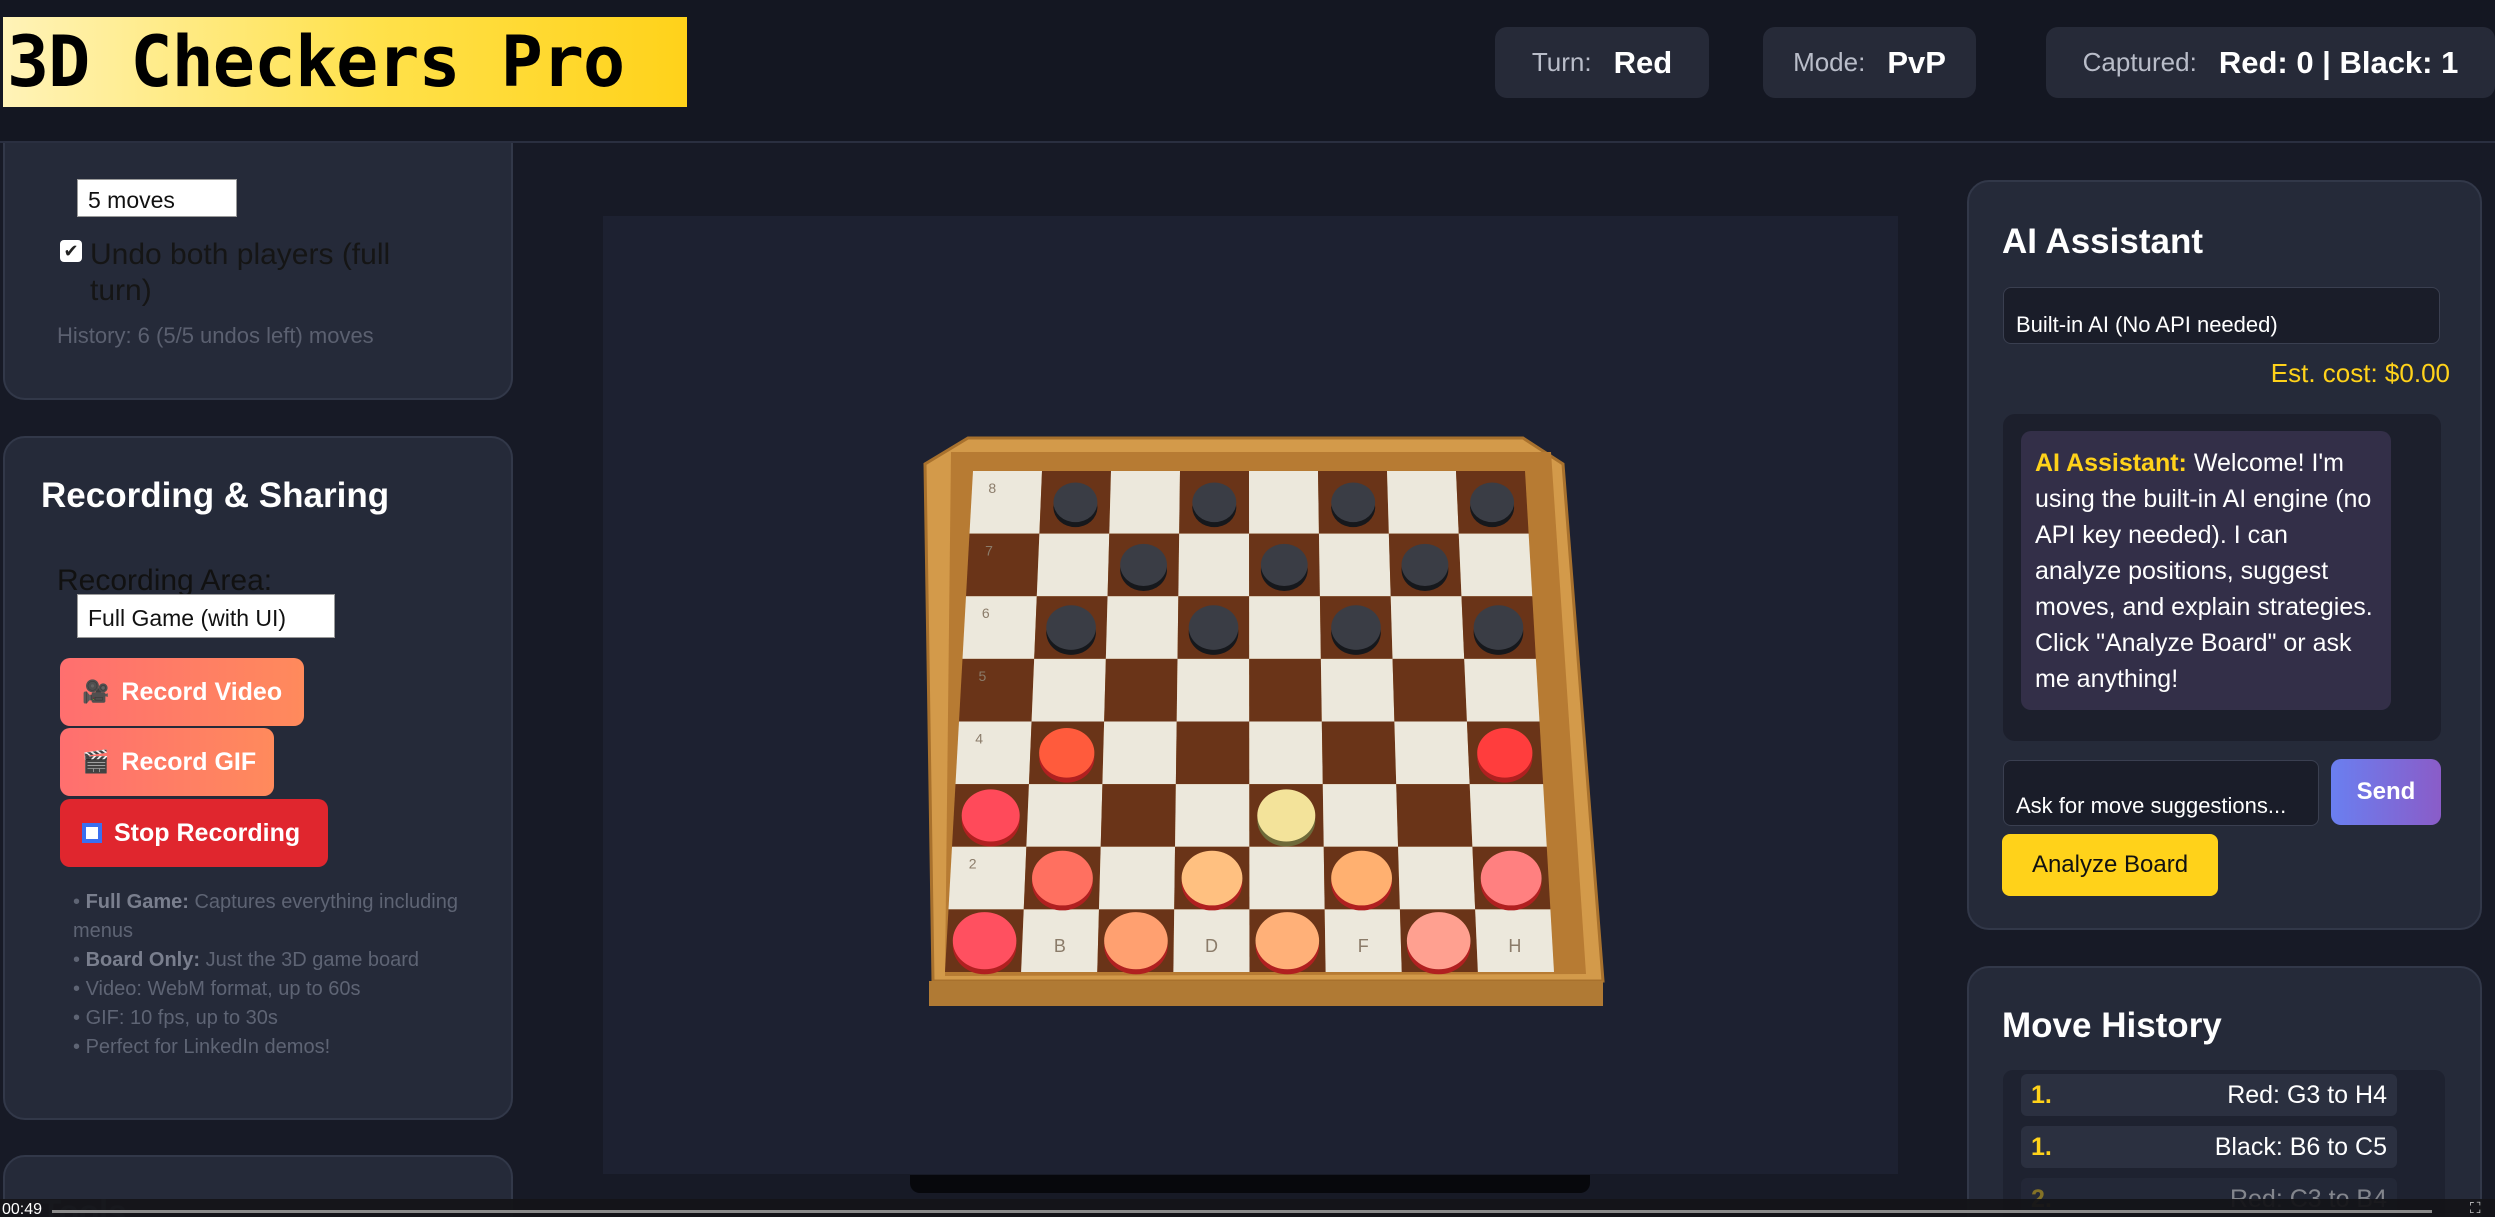  Describe the element at coordinates (1643, 62) in the screenshot. I see `turn-value: Red` at that location.